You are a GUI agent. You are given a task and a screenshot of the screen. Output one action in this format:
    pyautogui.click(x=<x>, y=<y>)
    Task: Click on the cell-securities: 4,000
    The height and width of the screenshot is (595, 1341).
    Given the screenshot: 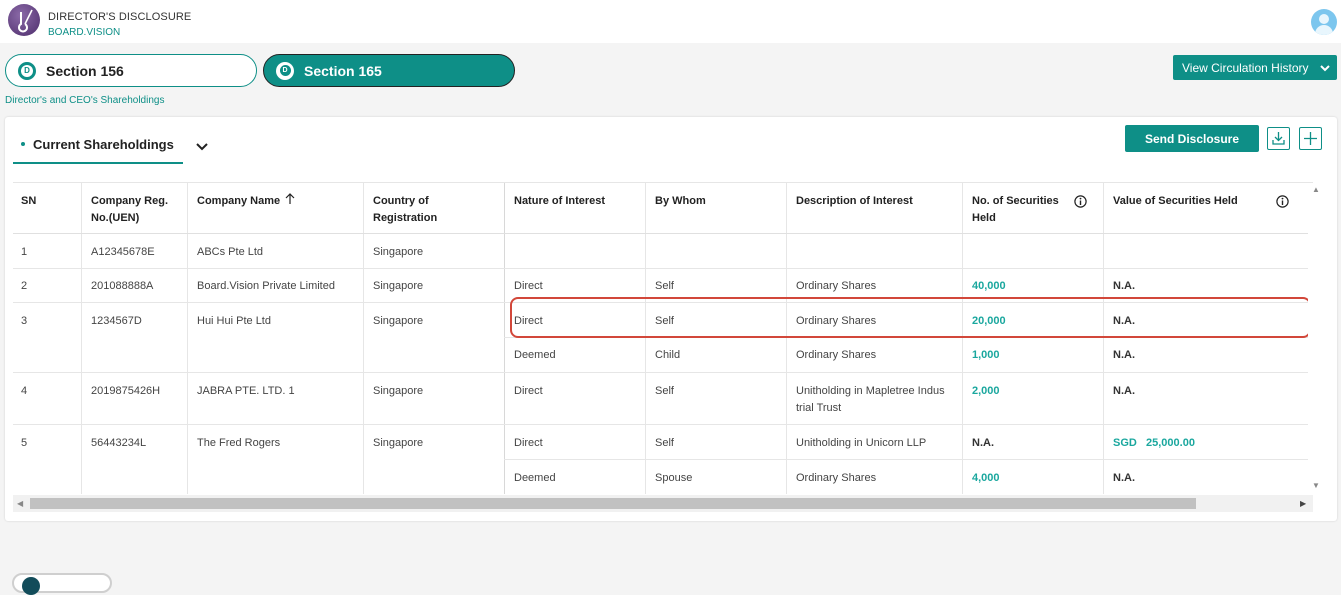 What is the action you would take?
    pyautogui.click(x=986, y=478)
    